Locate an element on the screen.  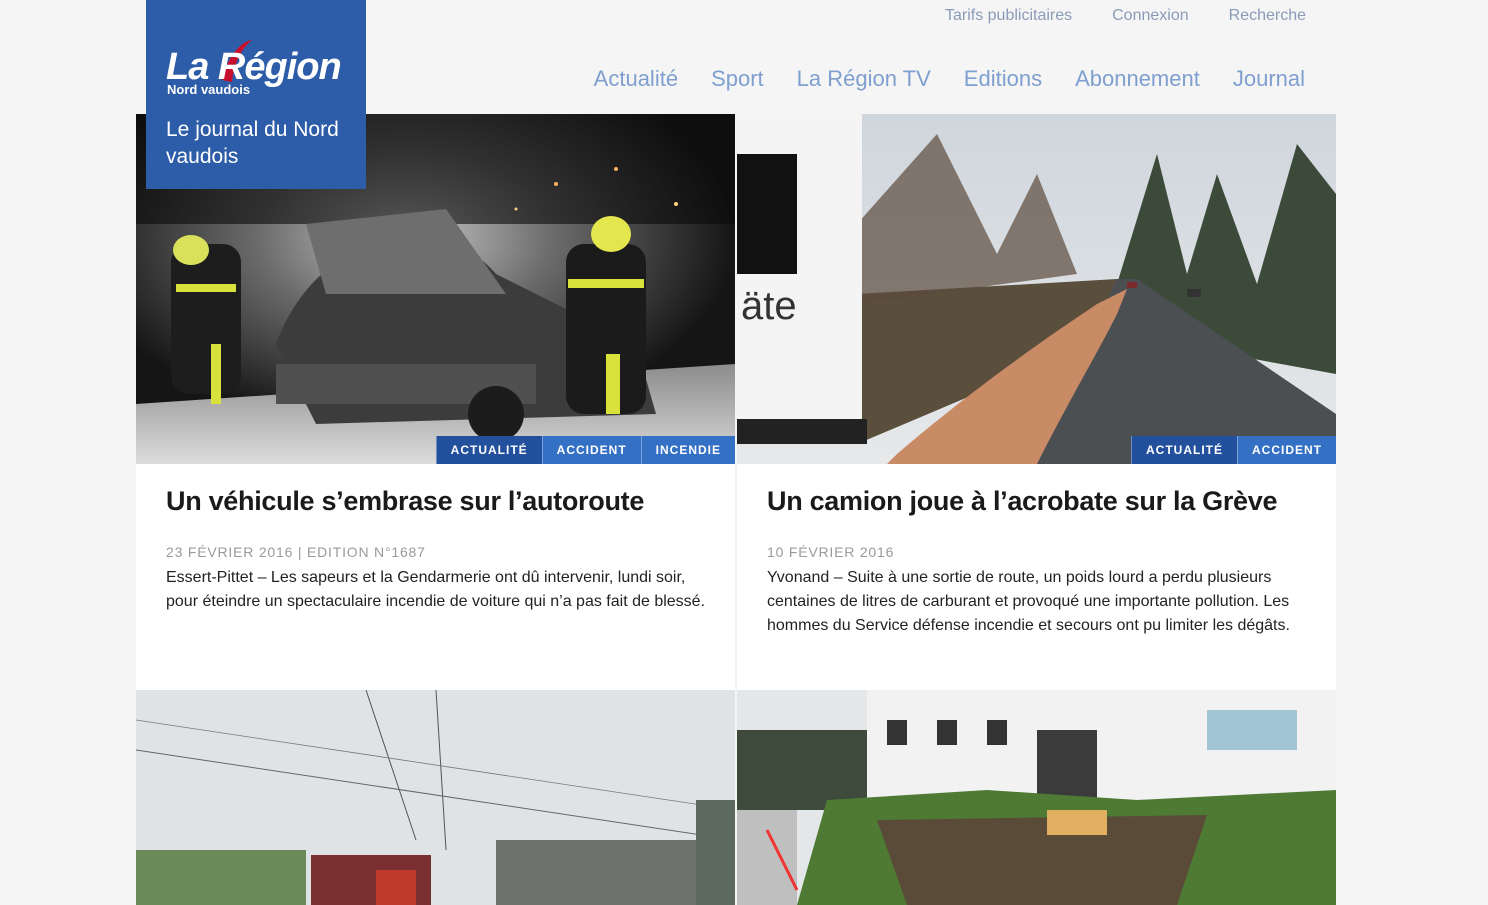
tag-list: ACTUALITÉ ACCIDENT INCENDIE is located at coordinates (585, 450).